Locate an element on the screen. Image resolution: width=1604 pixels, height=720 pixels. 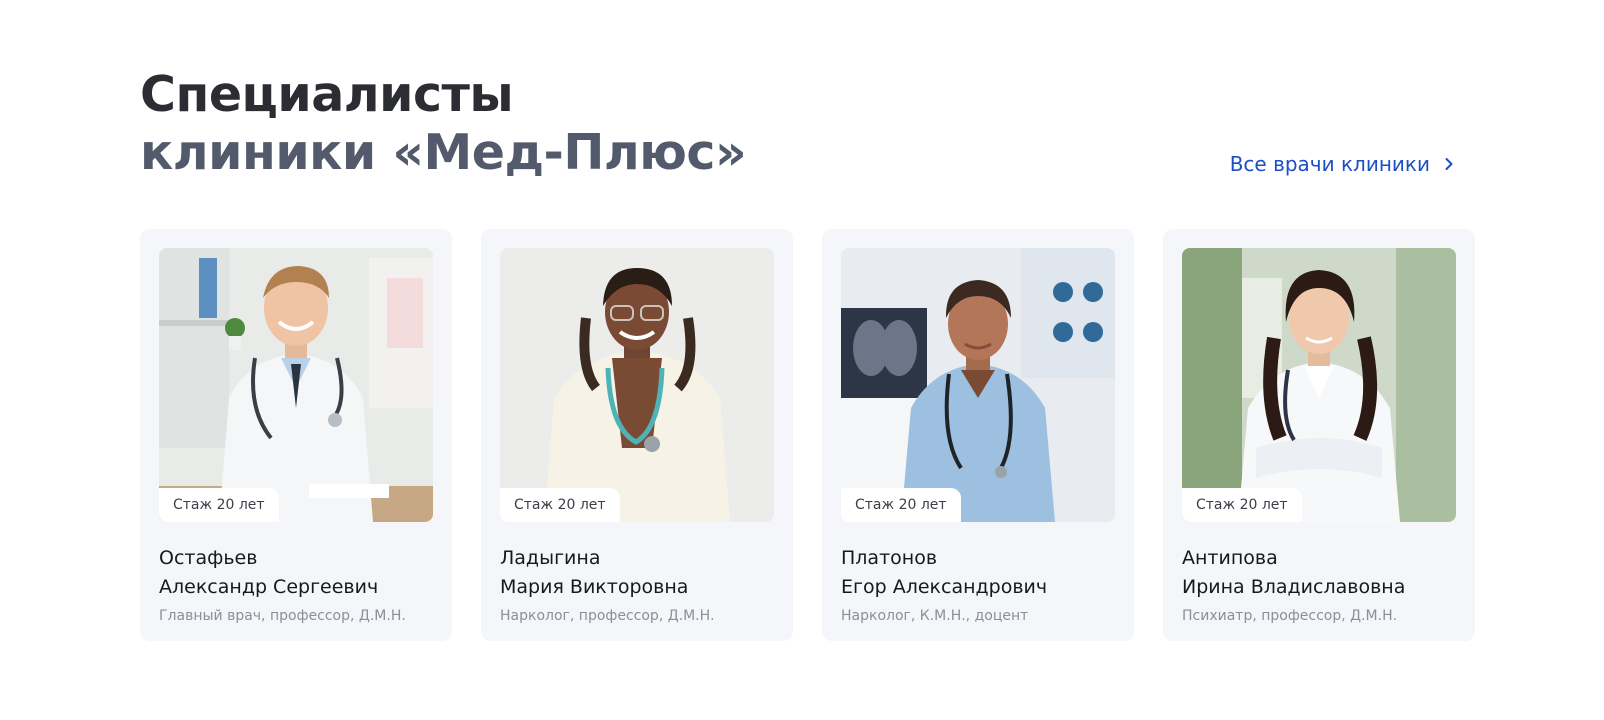
doctor-role: Нарколог, К.М.Н., доцент is located at coordinates (935, 616).